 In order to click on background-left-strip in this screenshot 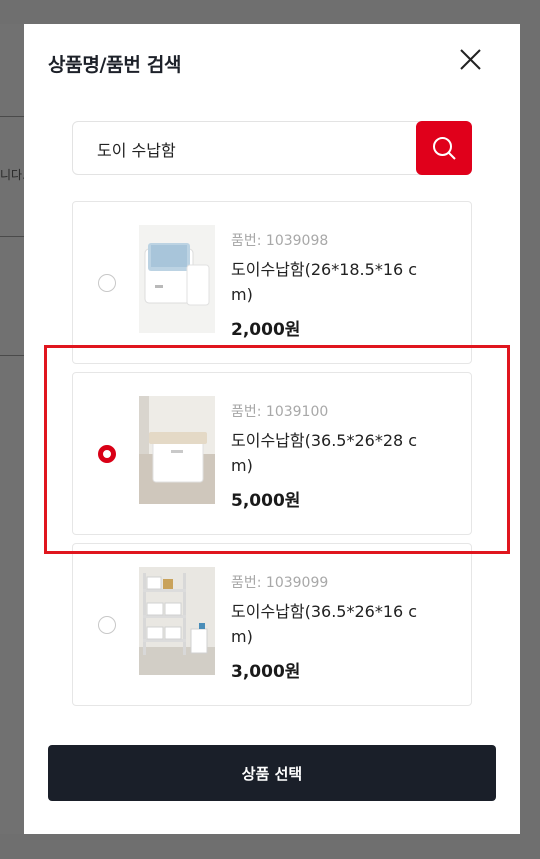, I will do `click(12, 429)`.